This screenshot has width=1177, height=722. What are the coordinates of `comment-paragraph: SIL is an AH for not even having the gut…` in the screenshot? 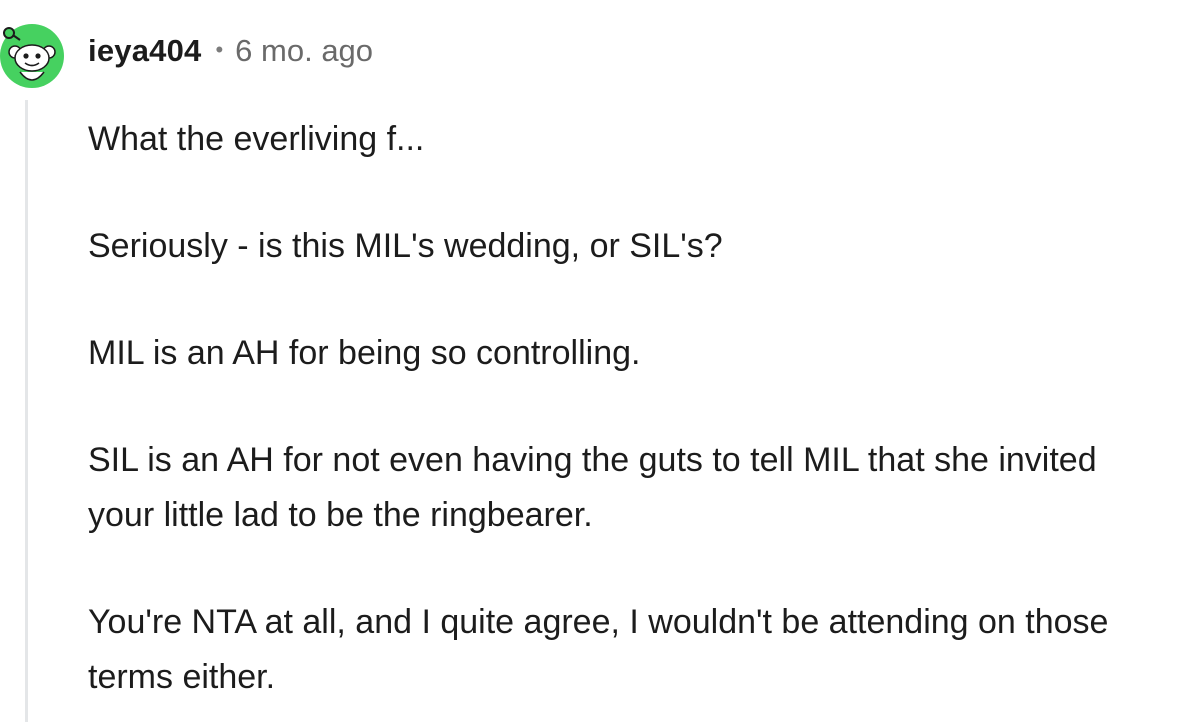 It's located at (592, 487).